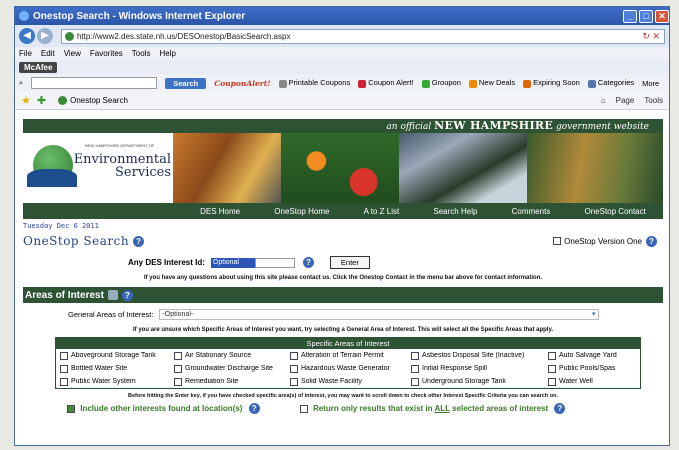 The image size is (679, 450). Describe the element at coordinates (479, 355) in the screenshot. I see `area-checkbox: Asbestos Disposal Site (Inactive)` at that location.